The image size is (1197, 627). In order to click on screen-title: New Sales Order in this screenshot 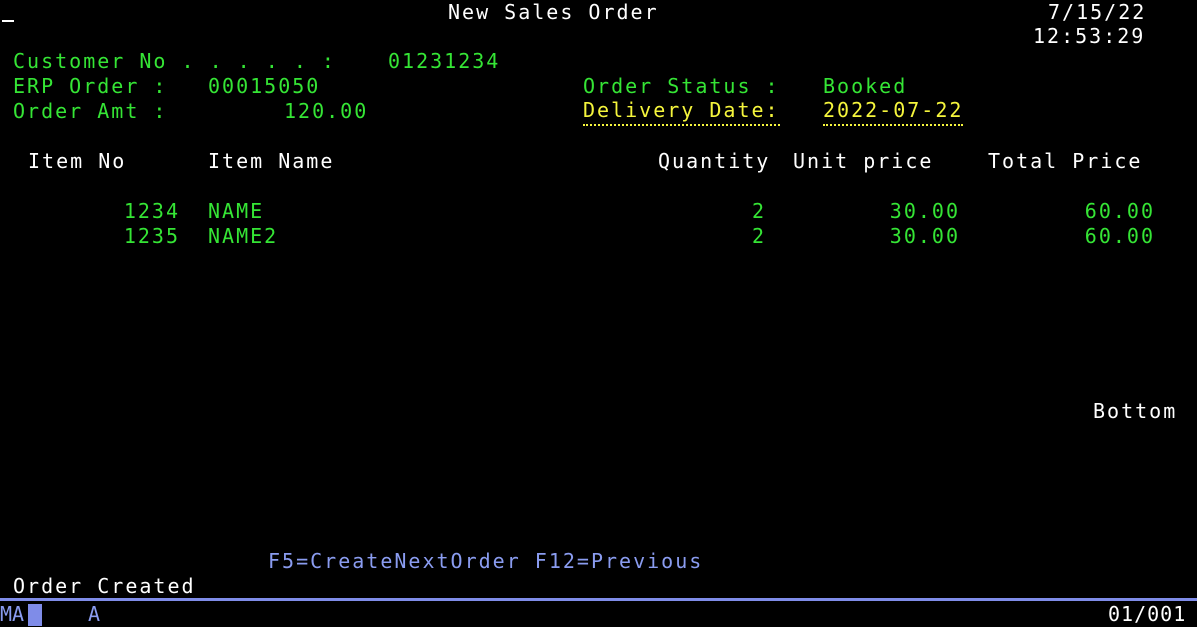, I will do `click(553, 12)`.